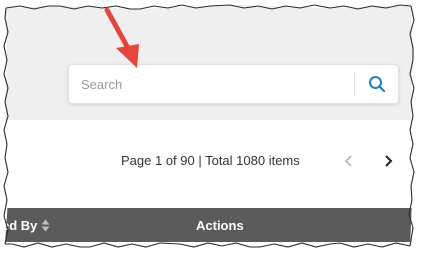 This screenshot has height=262, width=426. I want to click on annotation-arrow, so click(121, 37).